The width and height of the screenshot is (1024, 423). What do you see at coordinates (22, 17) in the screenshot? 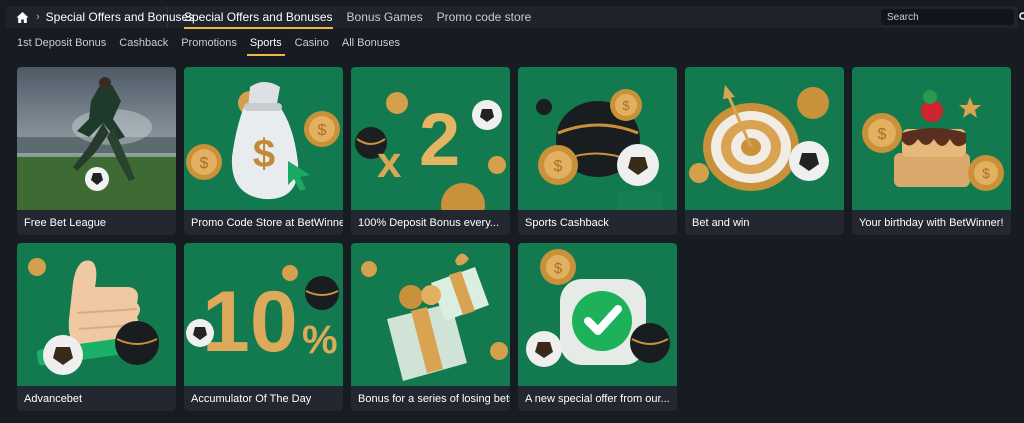
I see `home-icon` at bounding box center [22, 17].